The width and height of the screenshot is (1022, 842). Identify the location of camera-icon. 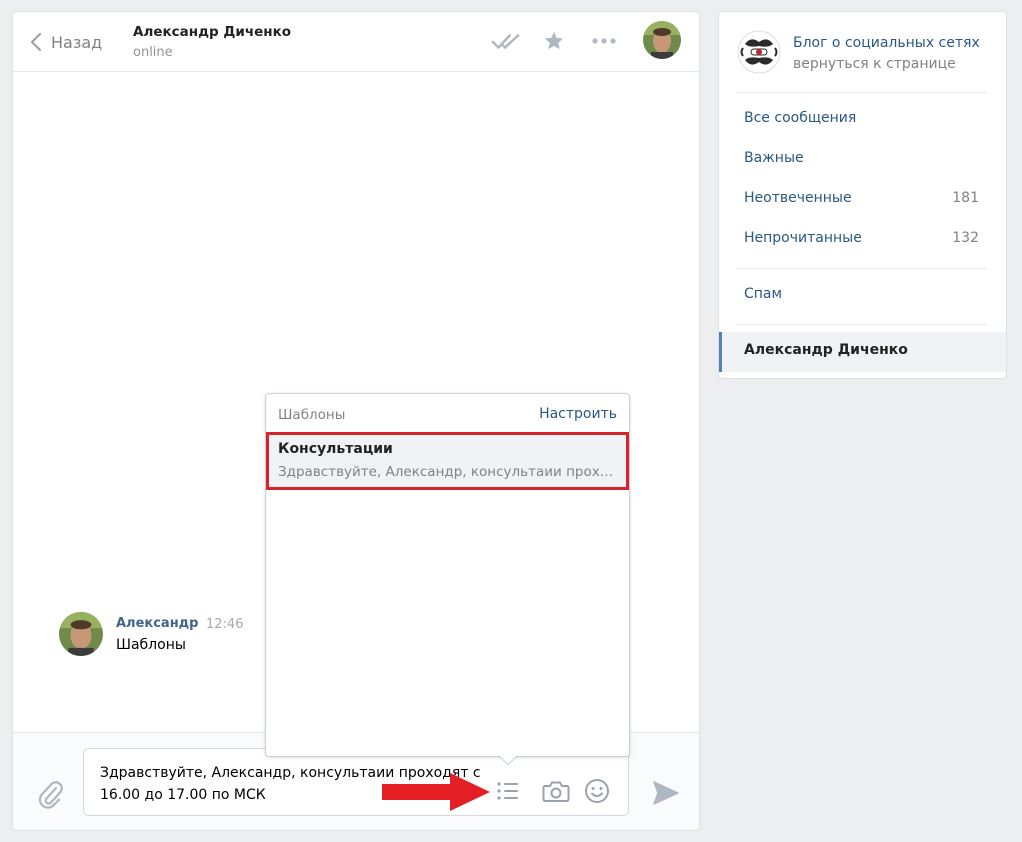
(556, 791).